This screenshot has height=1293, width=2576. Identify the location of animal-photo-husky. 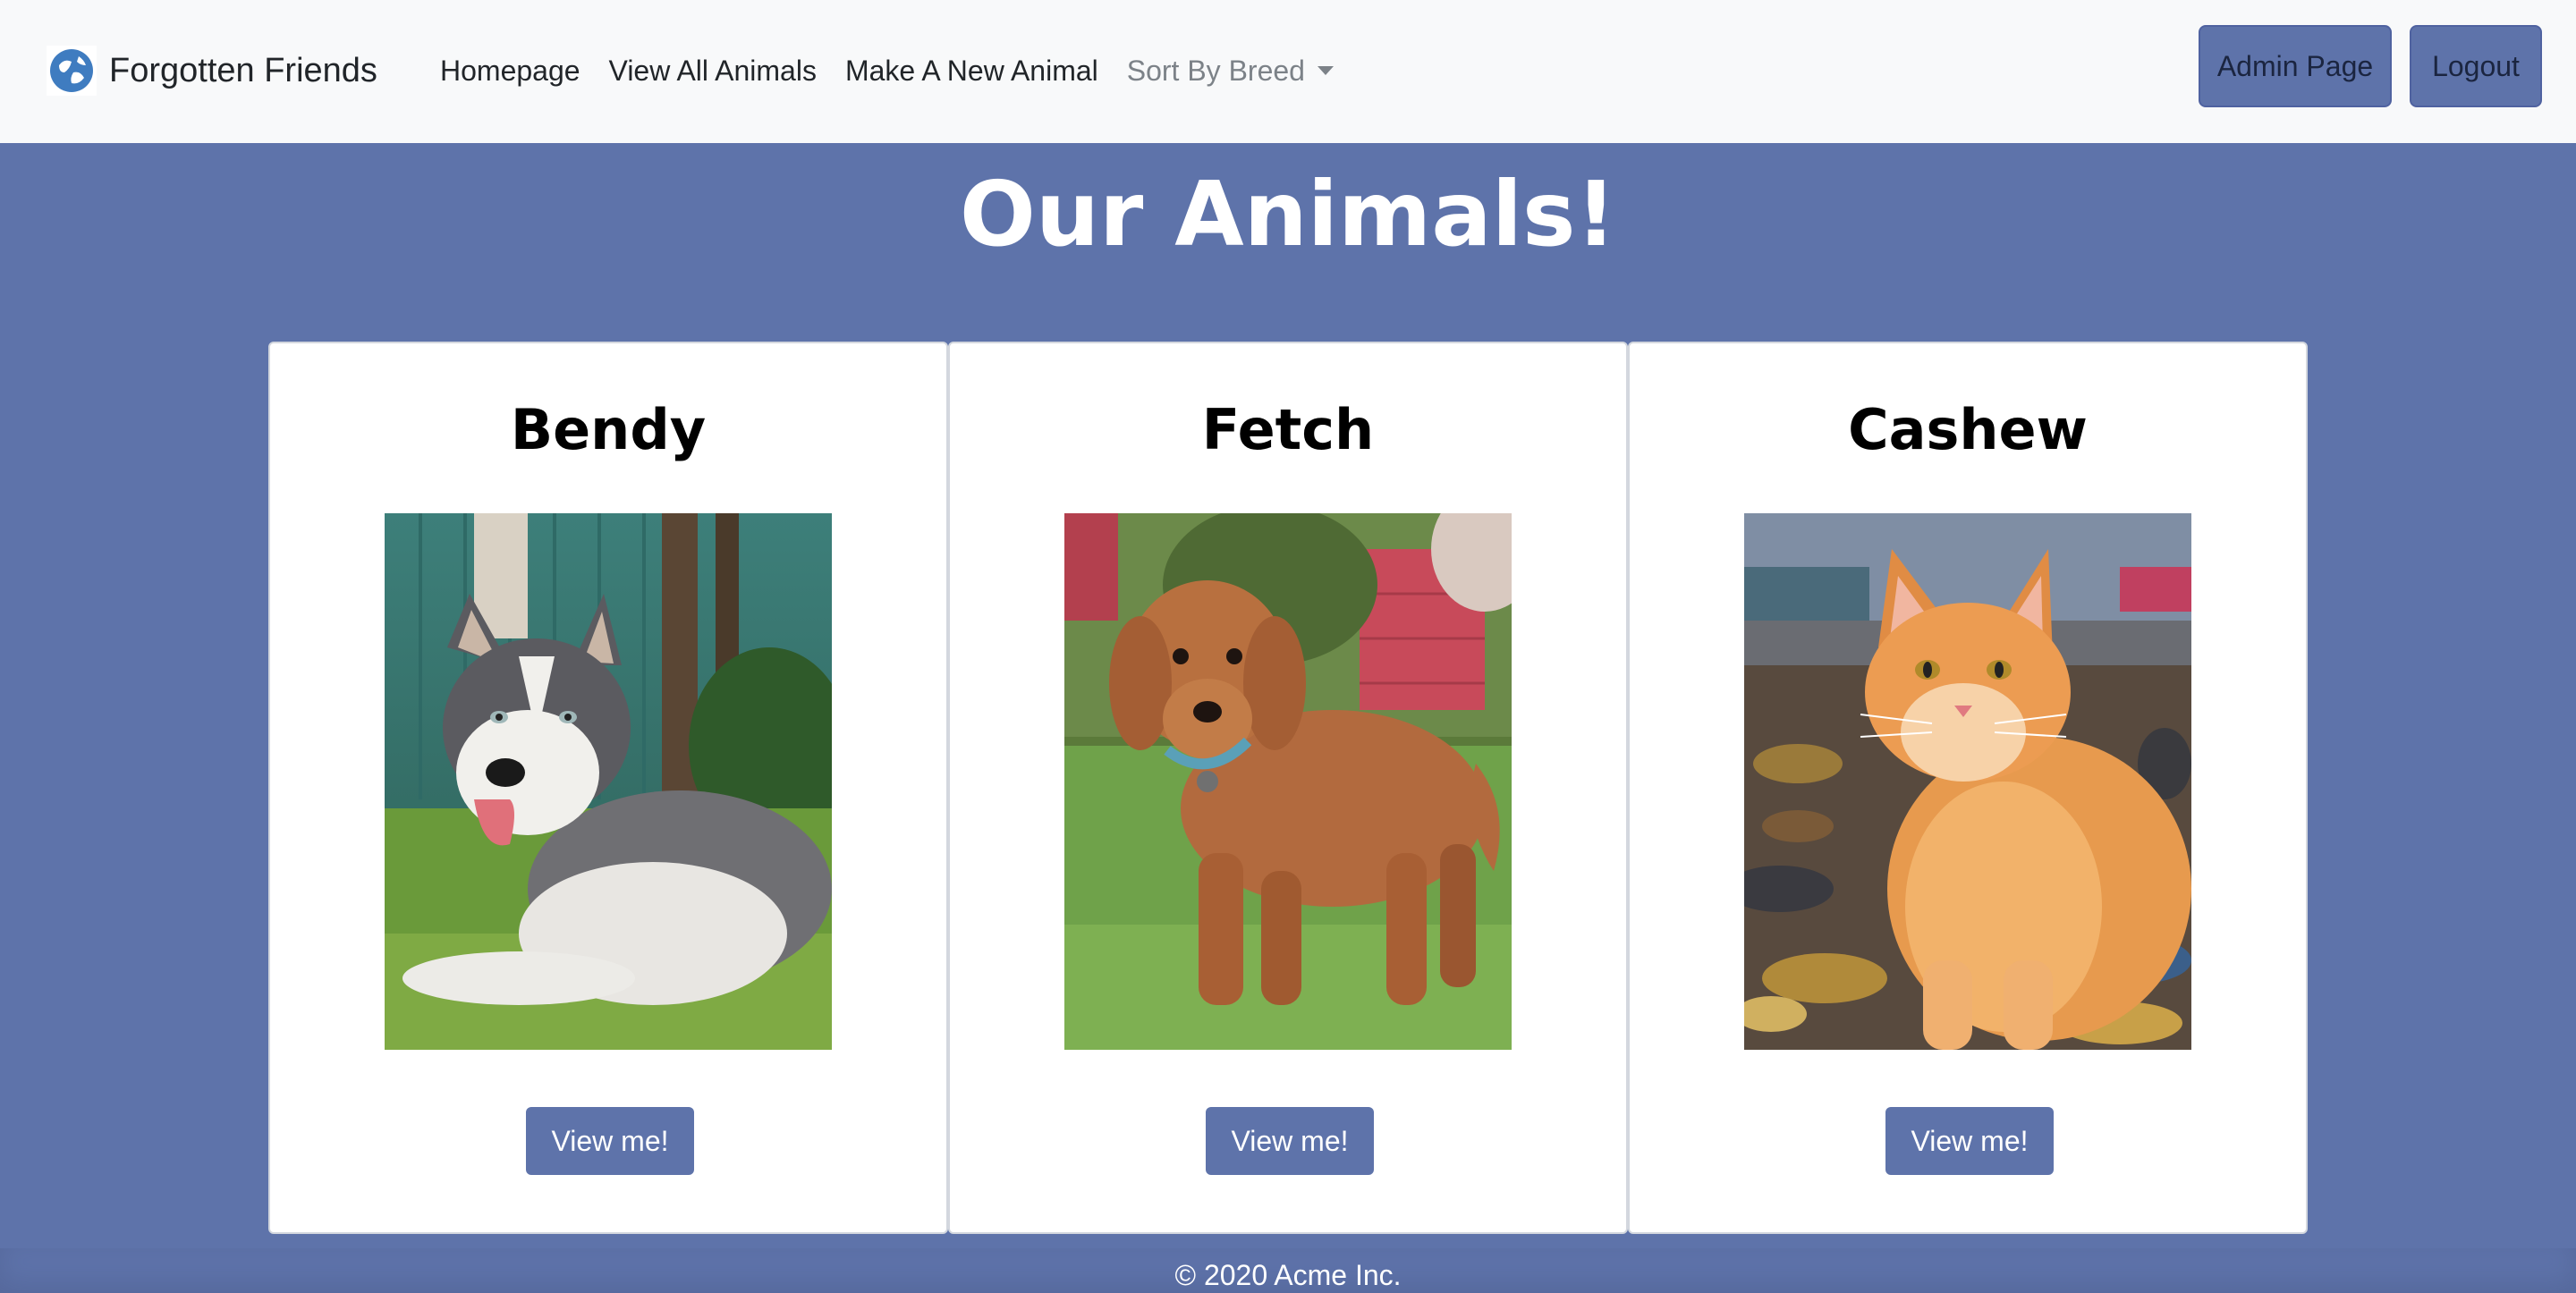
(608, 782).